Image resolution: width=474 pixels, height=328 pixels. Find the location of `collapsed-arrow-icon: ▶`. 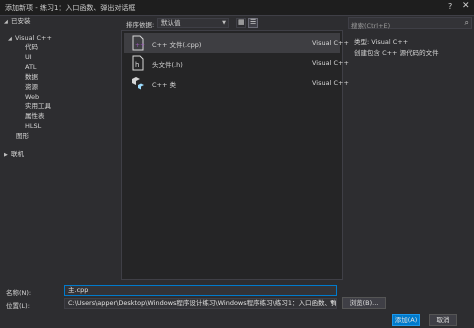

collapsed-arrow-icon: ▶ is located at coordinates (6, 155).